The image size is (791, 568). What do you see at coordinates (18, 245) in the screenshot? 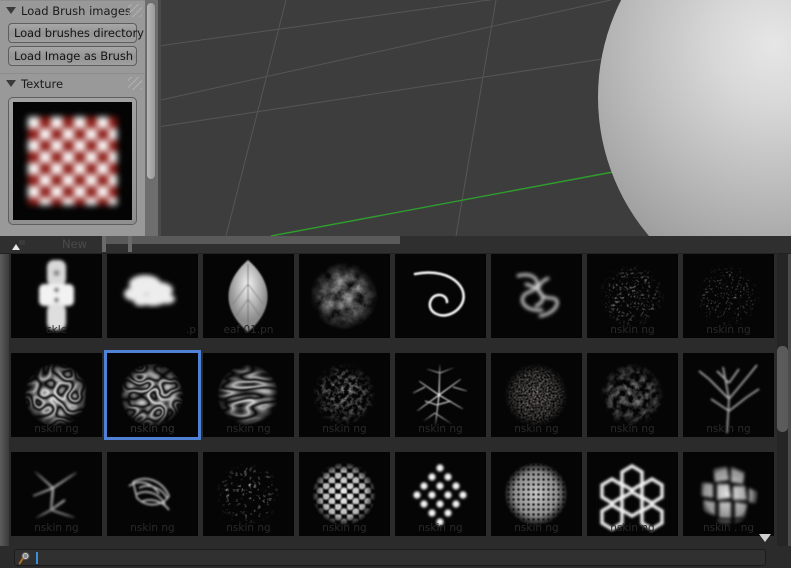
I see `image-icon` at bounding box center [18, 245].